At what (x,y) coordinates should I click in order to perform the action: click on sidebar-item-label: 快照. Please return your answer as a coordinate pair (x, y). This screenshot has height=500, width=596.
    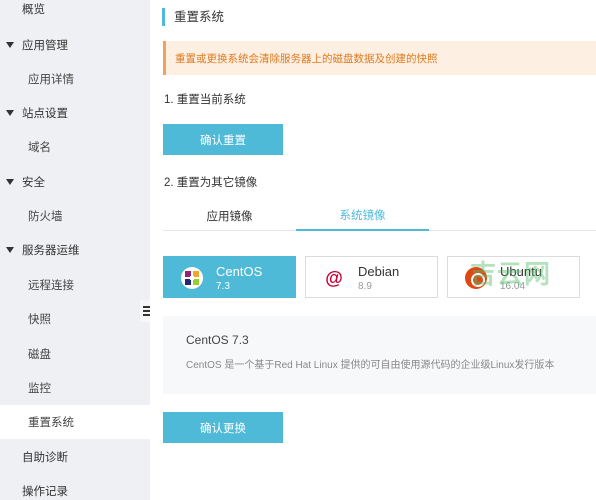
    Looking at the image, I should click on (39, 320).